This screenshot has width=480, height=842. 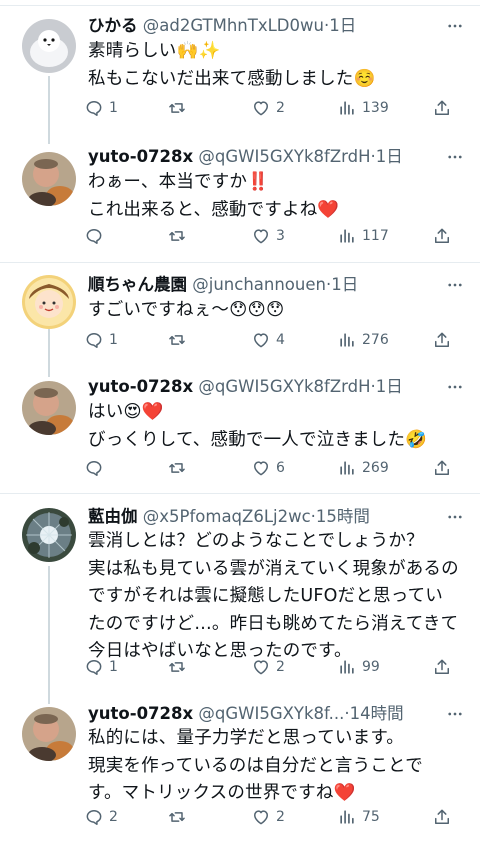 I want to click on like-button: 3, so click(x=268, y=236).